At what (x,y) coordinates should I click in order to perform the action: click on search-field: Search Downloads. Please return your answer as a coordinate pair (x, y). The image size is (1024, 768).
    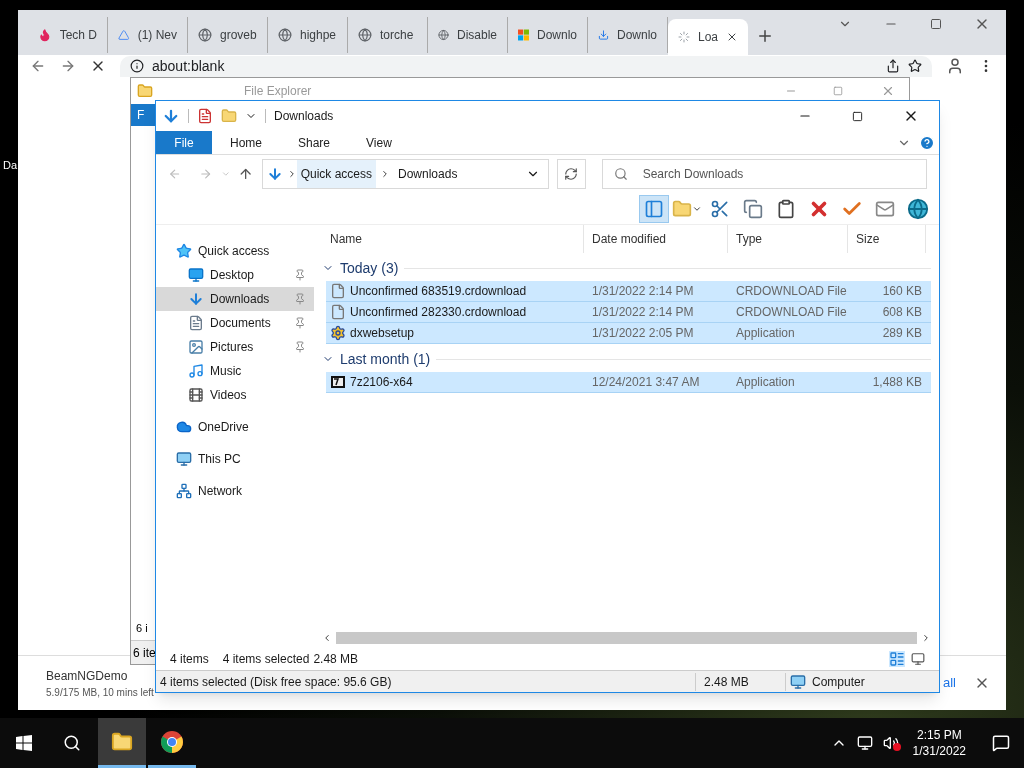
    Looking at the image, I should click on (764, 174).